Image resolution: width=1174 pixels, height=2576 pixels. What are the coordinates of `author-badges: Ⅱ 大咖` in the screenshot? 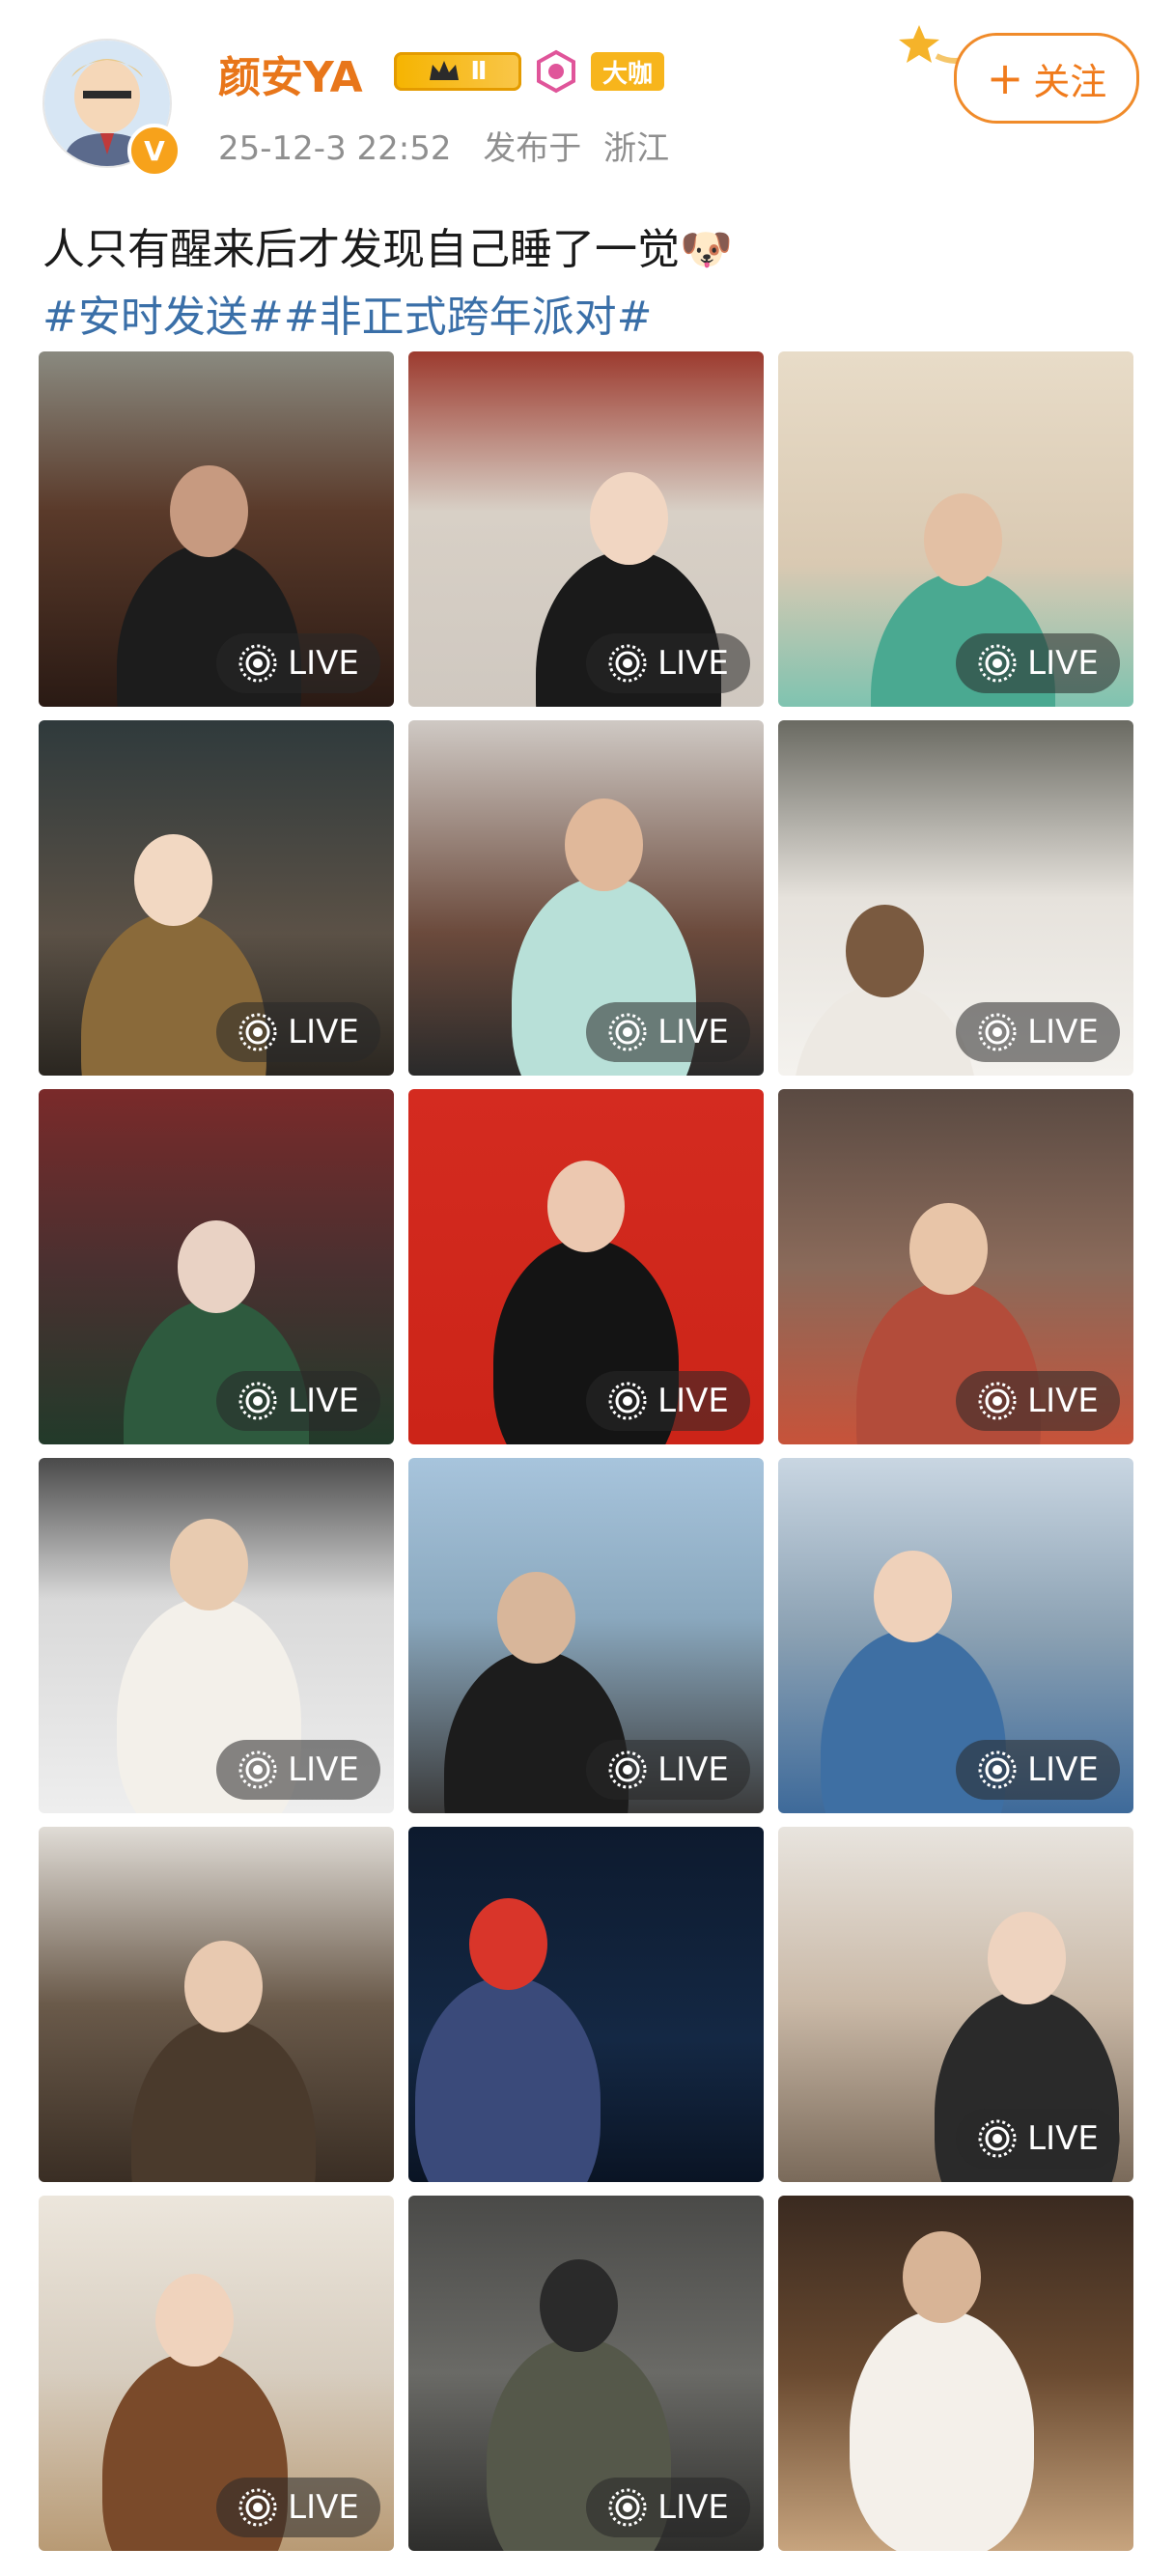 It's located at (529, 71).